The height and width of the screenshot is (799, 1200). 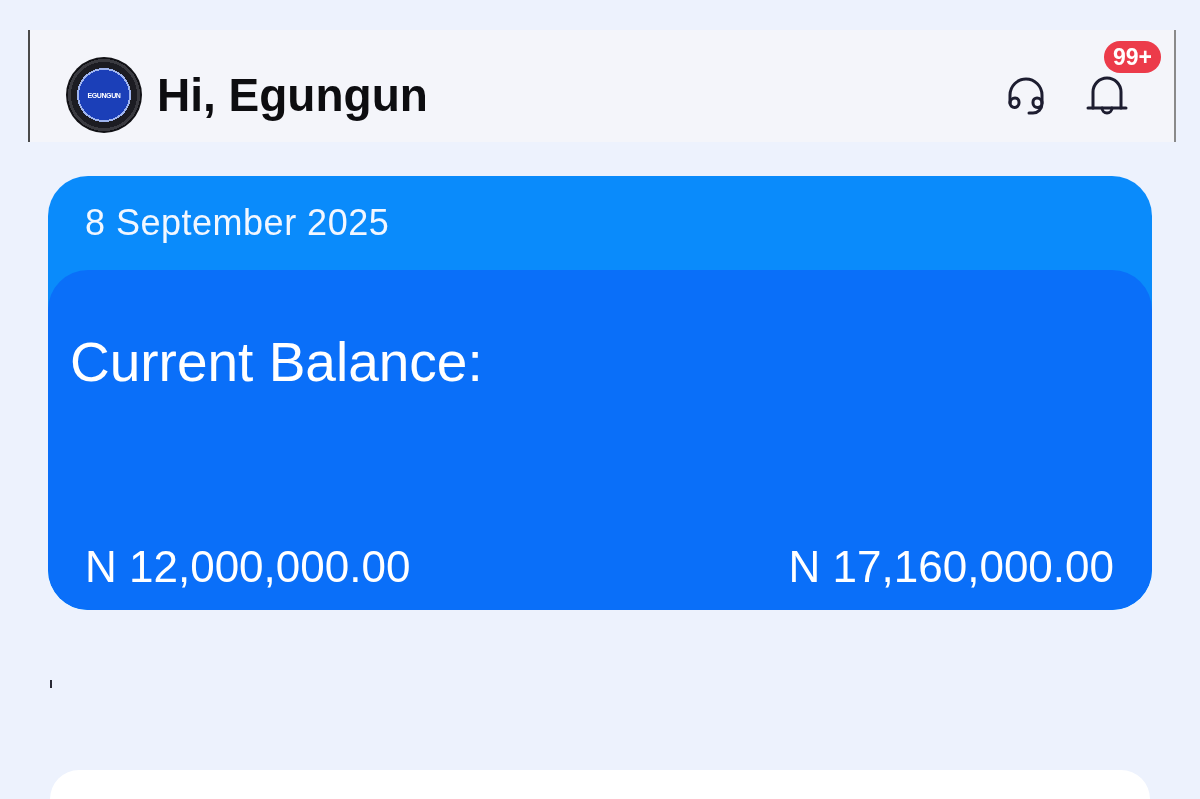 I want to click on balance-title: Current Balance:, so click(x=276, y=362).